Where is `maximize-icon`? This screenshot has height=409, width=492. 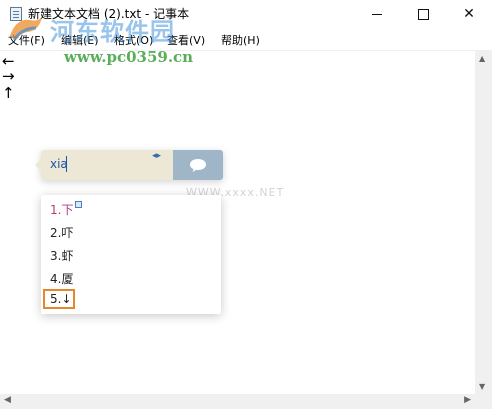
maximize-icon is located at coordinates (423, 14).